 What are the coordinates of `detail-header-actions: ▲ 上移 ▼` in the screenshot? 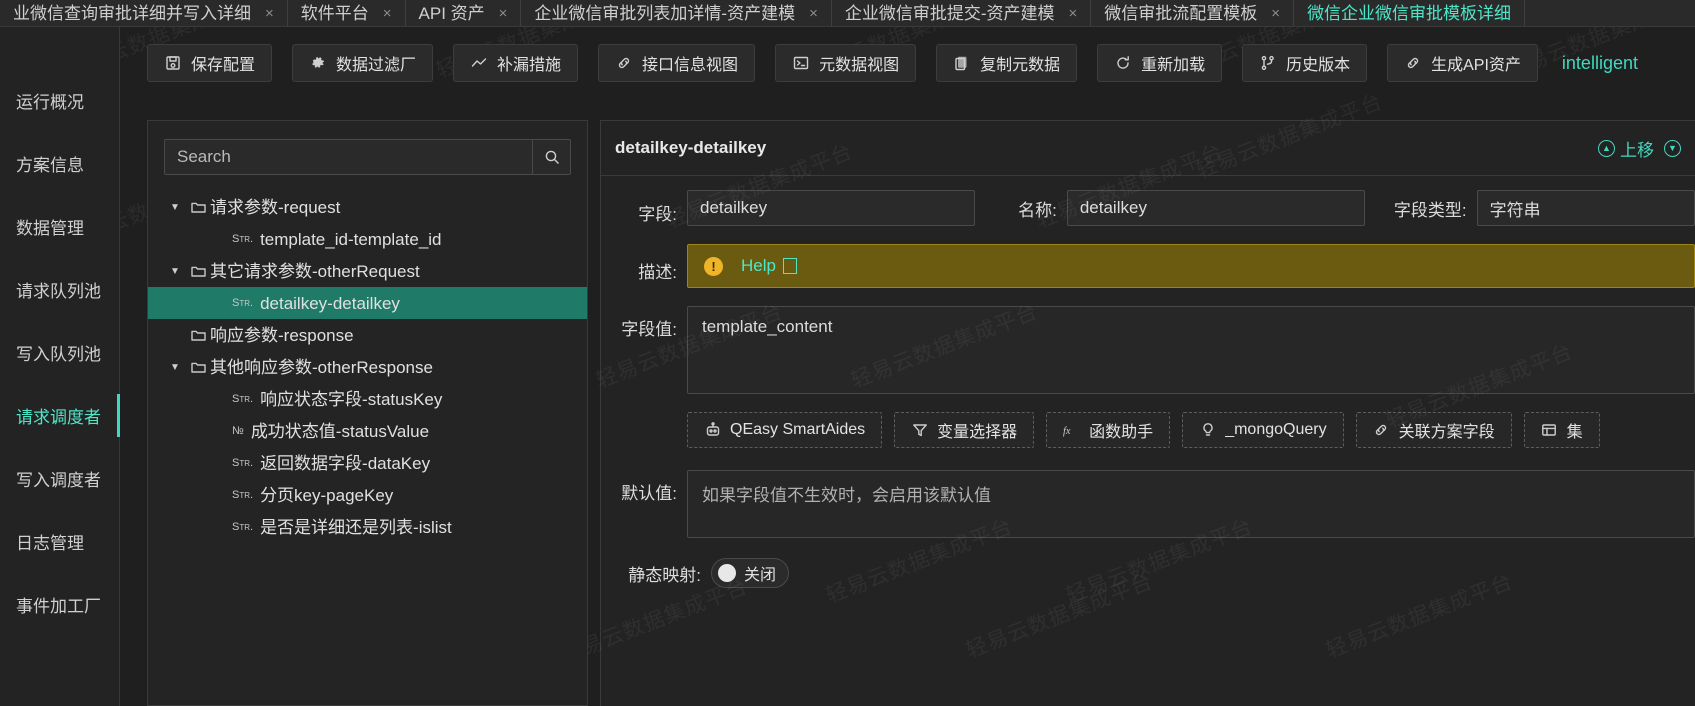 It's located at (1639, 148).